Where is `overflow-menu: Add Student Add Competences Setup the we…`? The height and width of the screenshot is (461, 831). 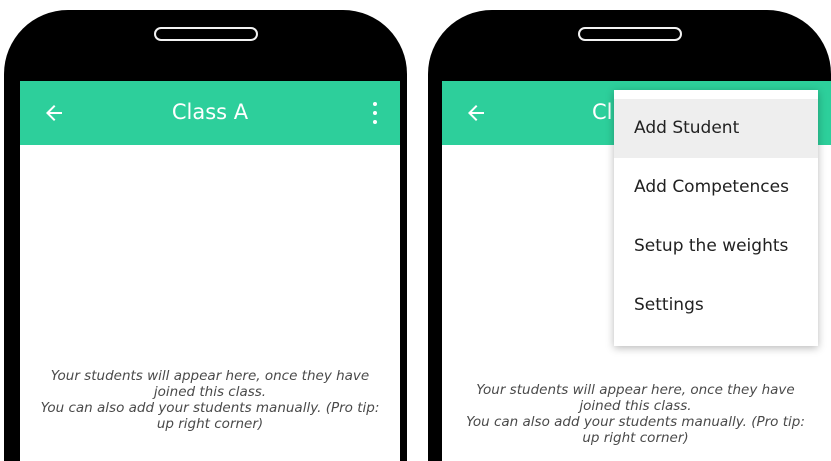 overflow-menu: Add Student Add Competences Setup the we… is located at coordinates (716, 218).